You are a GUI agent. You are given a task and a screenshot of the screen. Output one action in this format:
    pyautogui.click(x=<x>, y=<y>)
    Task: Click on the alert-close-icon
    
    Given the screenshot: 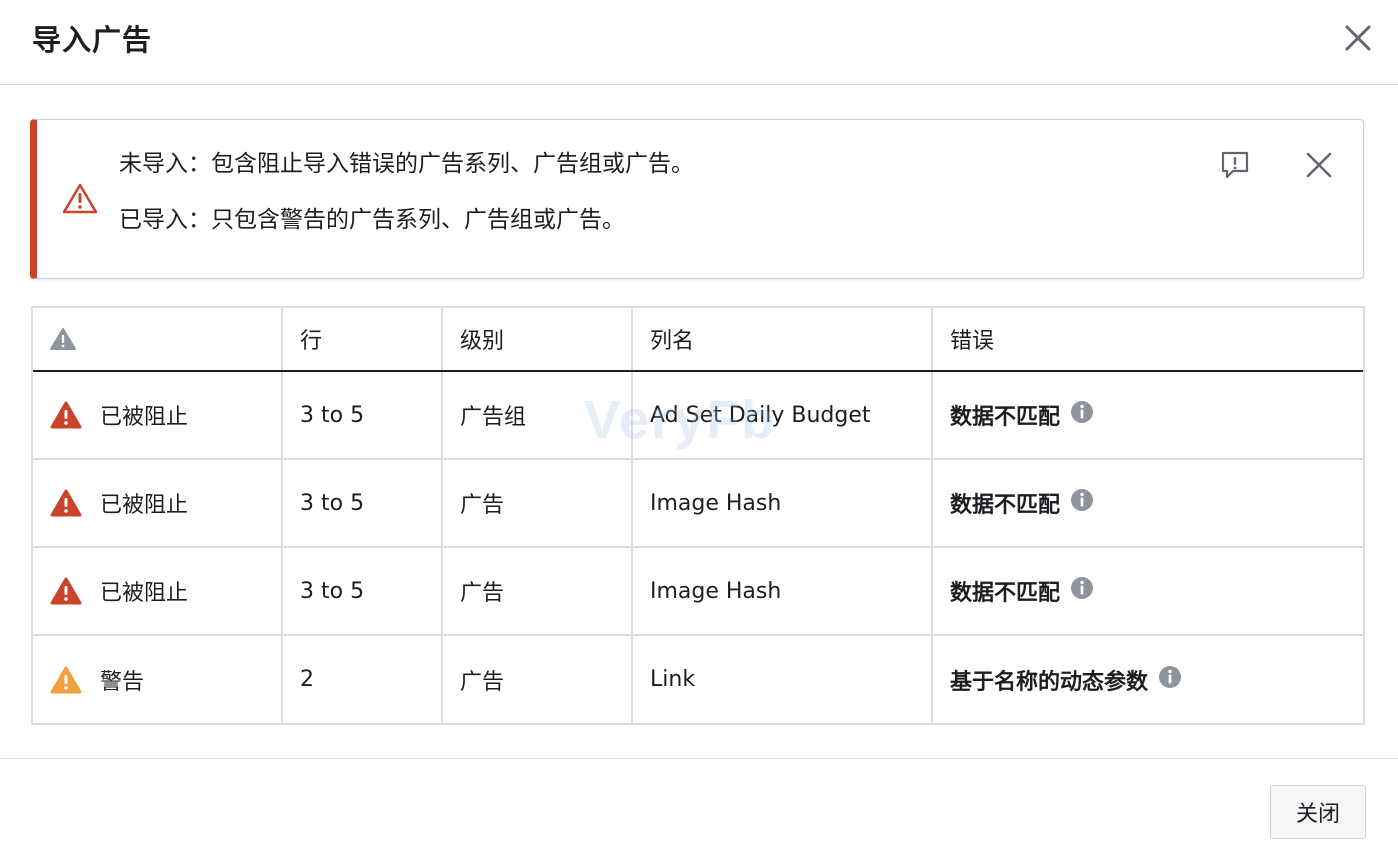 What is the action you would take?
    pyautogui.click(x=1319, y=165)
    